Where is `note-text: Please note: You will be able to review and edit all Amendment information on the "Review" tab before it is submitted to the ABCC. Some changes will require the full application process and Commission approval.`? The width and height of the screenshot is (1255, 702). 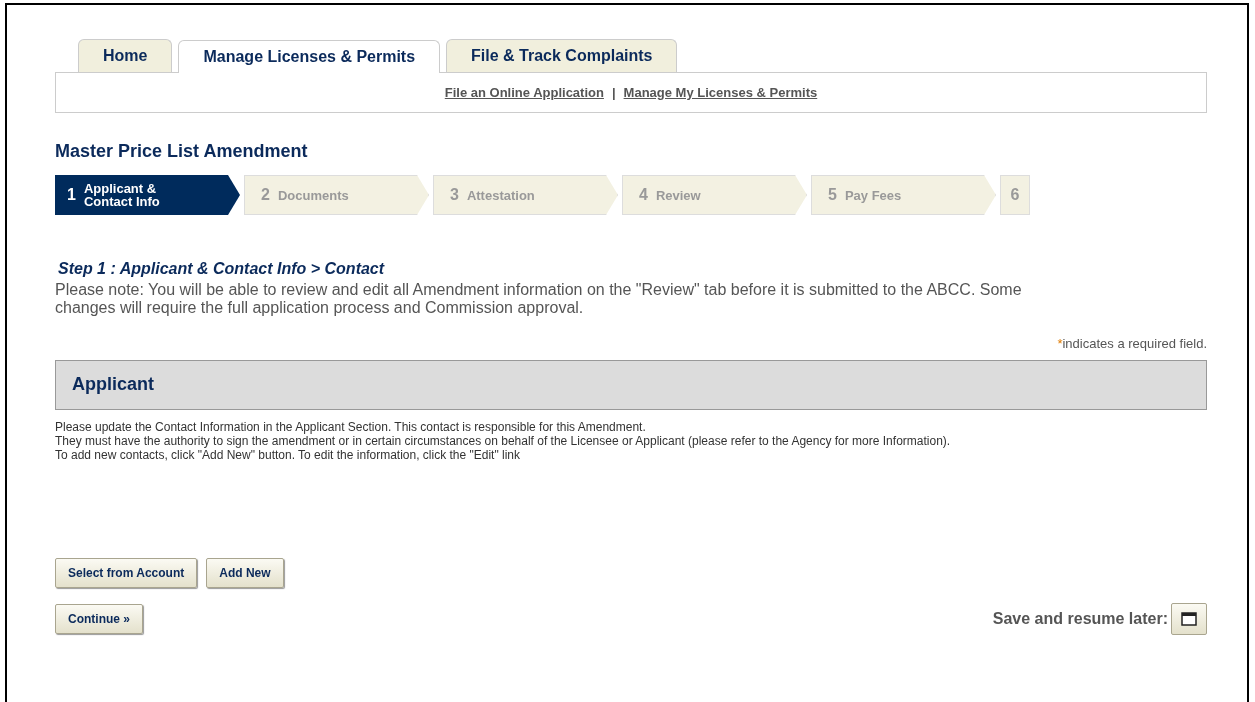
note-text: Please note: You will be able to review and edit all Amendment information on the "Review" tab before it is submitted to the ABCC. Some changes will require the full application process and Commission approval. is located at coordinates (539, 299).